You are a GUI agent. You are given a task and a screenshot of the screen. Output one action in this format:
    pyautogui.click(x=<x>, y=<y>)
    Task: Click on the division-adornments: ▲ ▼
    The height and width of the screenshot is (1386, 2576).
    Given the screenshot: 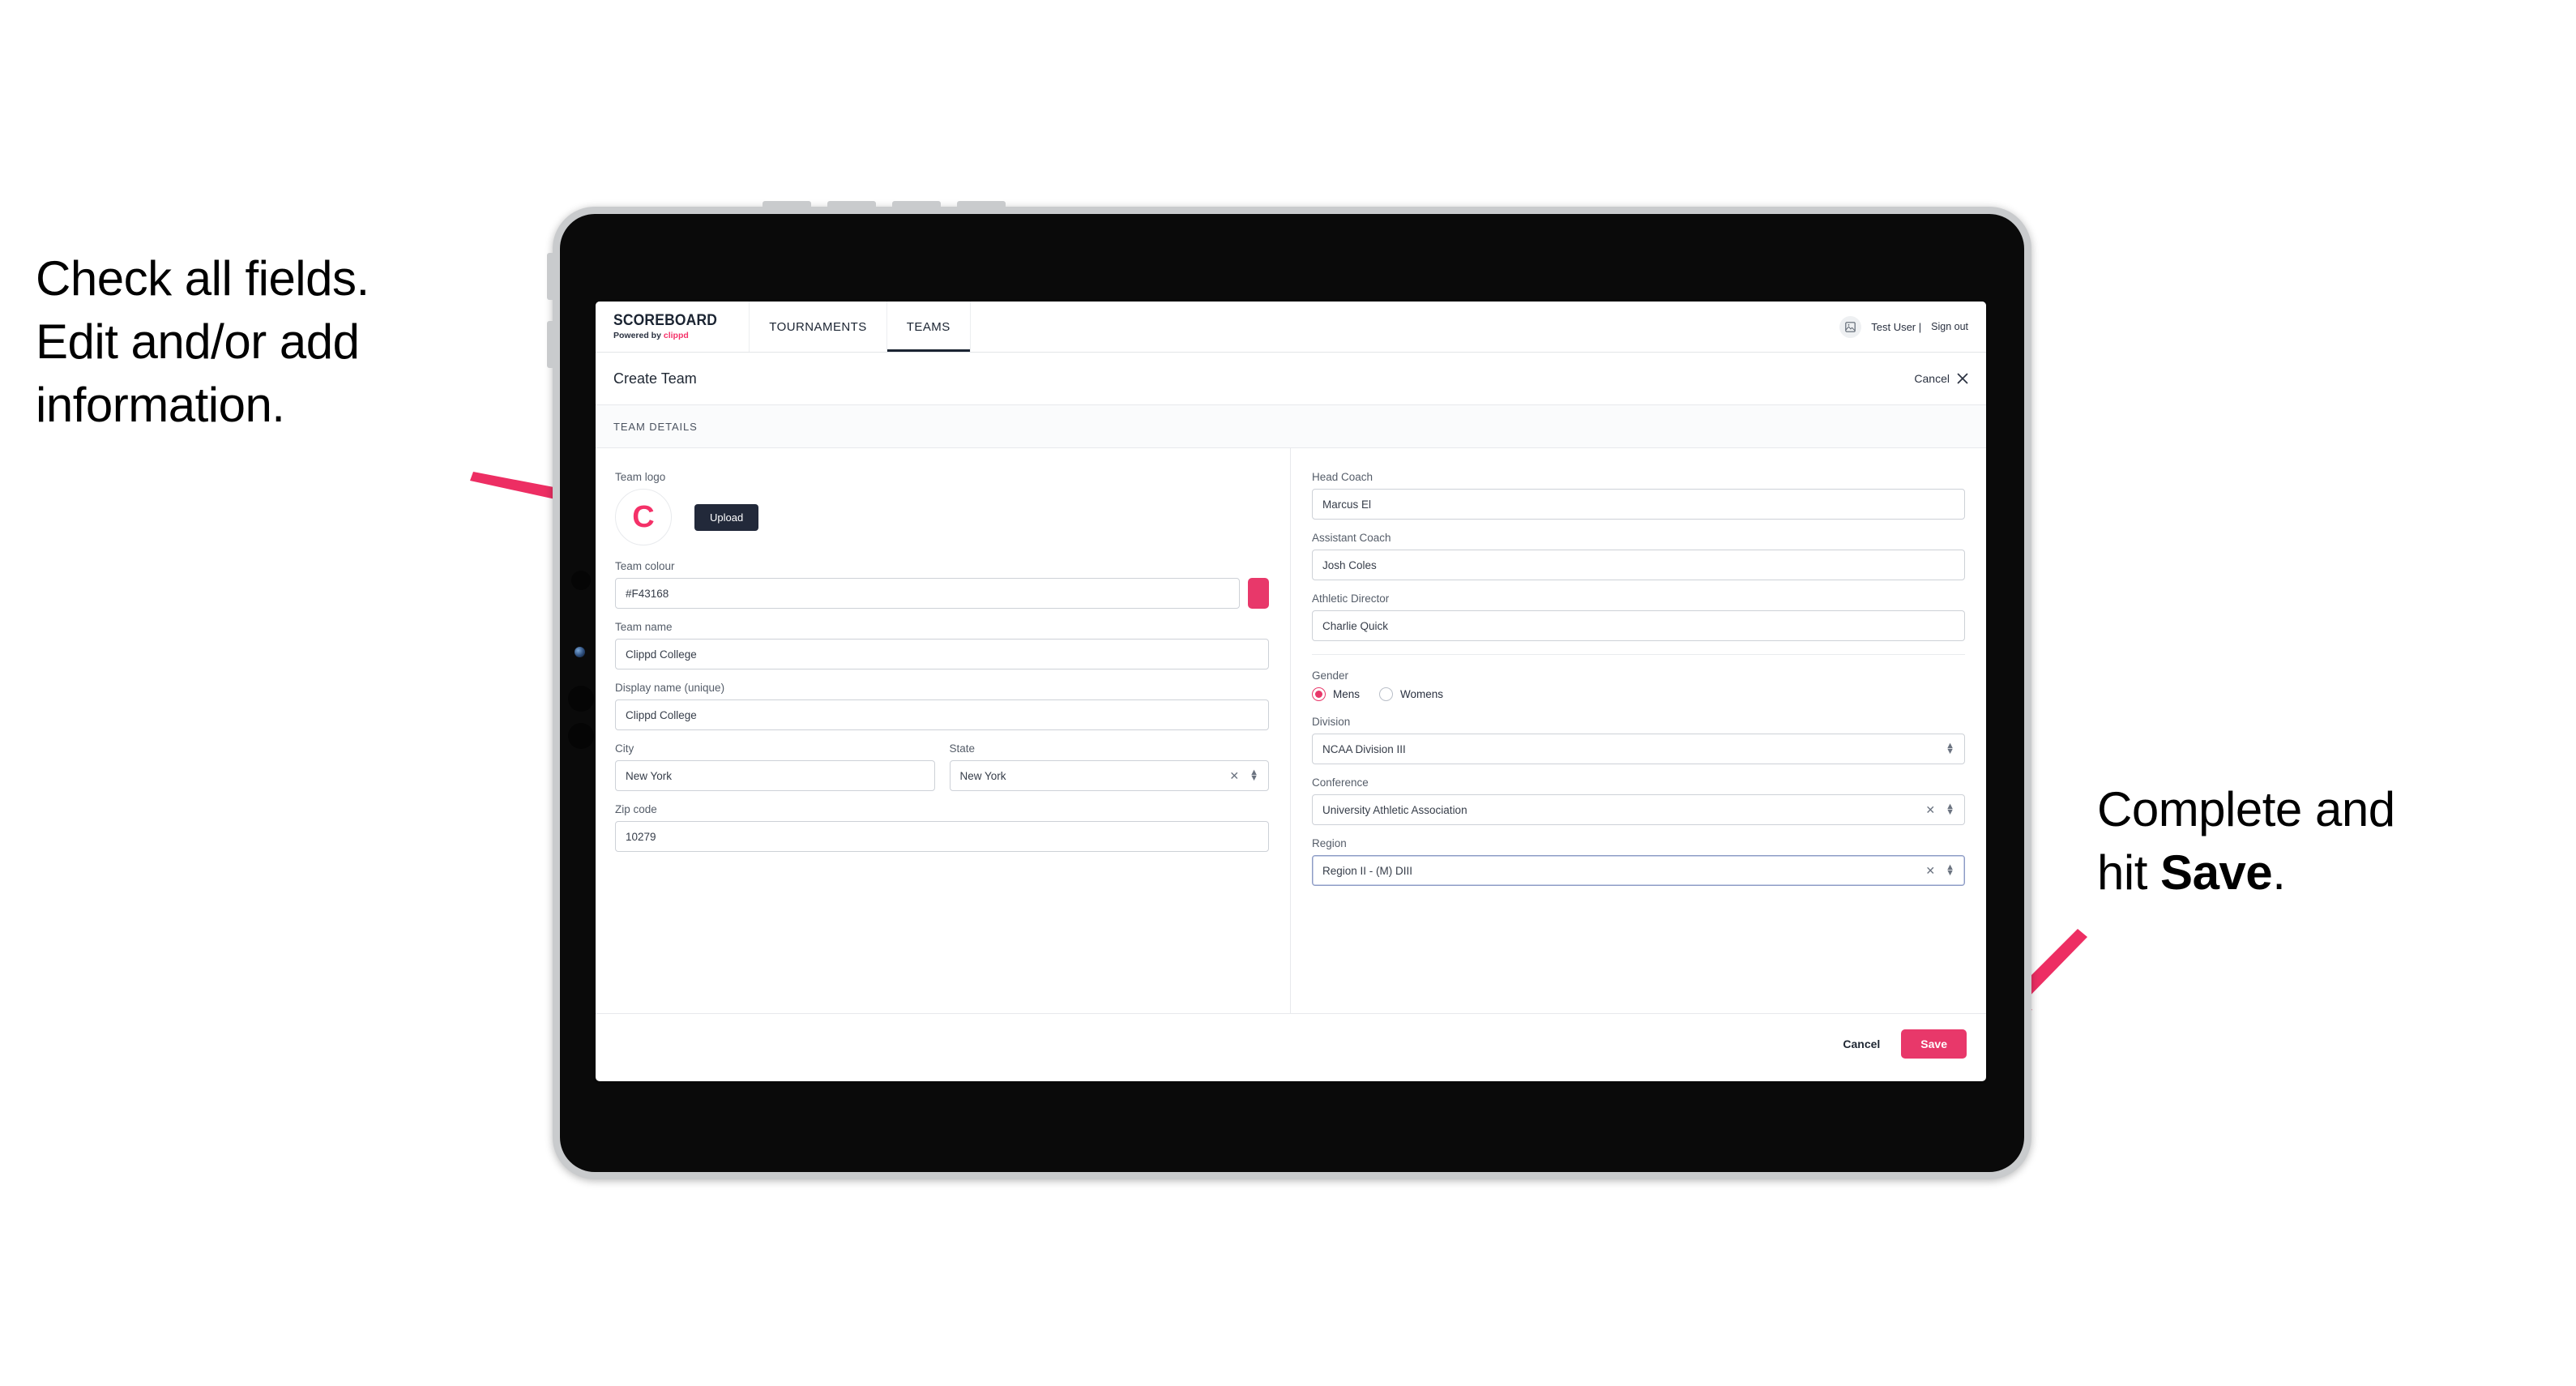 What is the action you would take?
    pyautogui.click(x=1950, y=749)
    